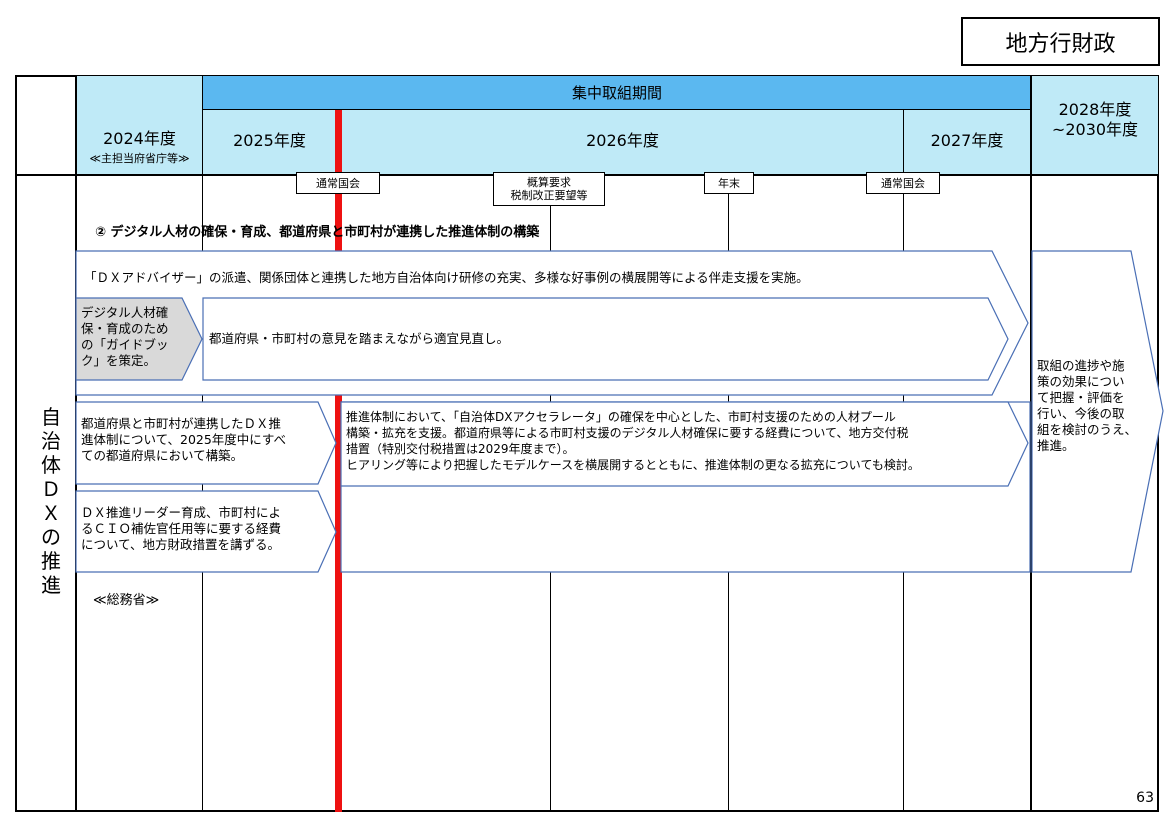 This screenshot has width=1170, height=827. I want to click on guidebook-line: ク」を策定。, so click(119, 360).